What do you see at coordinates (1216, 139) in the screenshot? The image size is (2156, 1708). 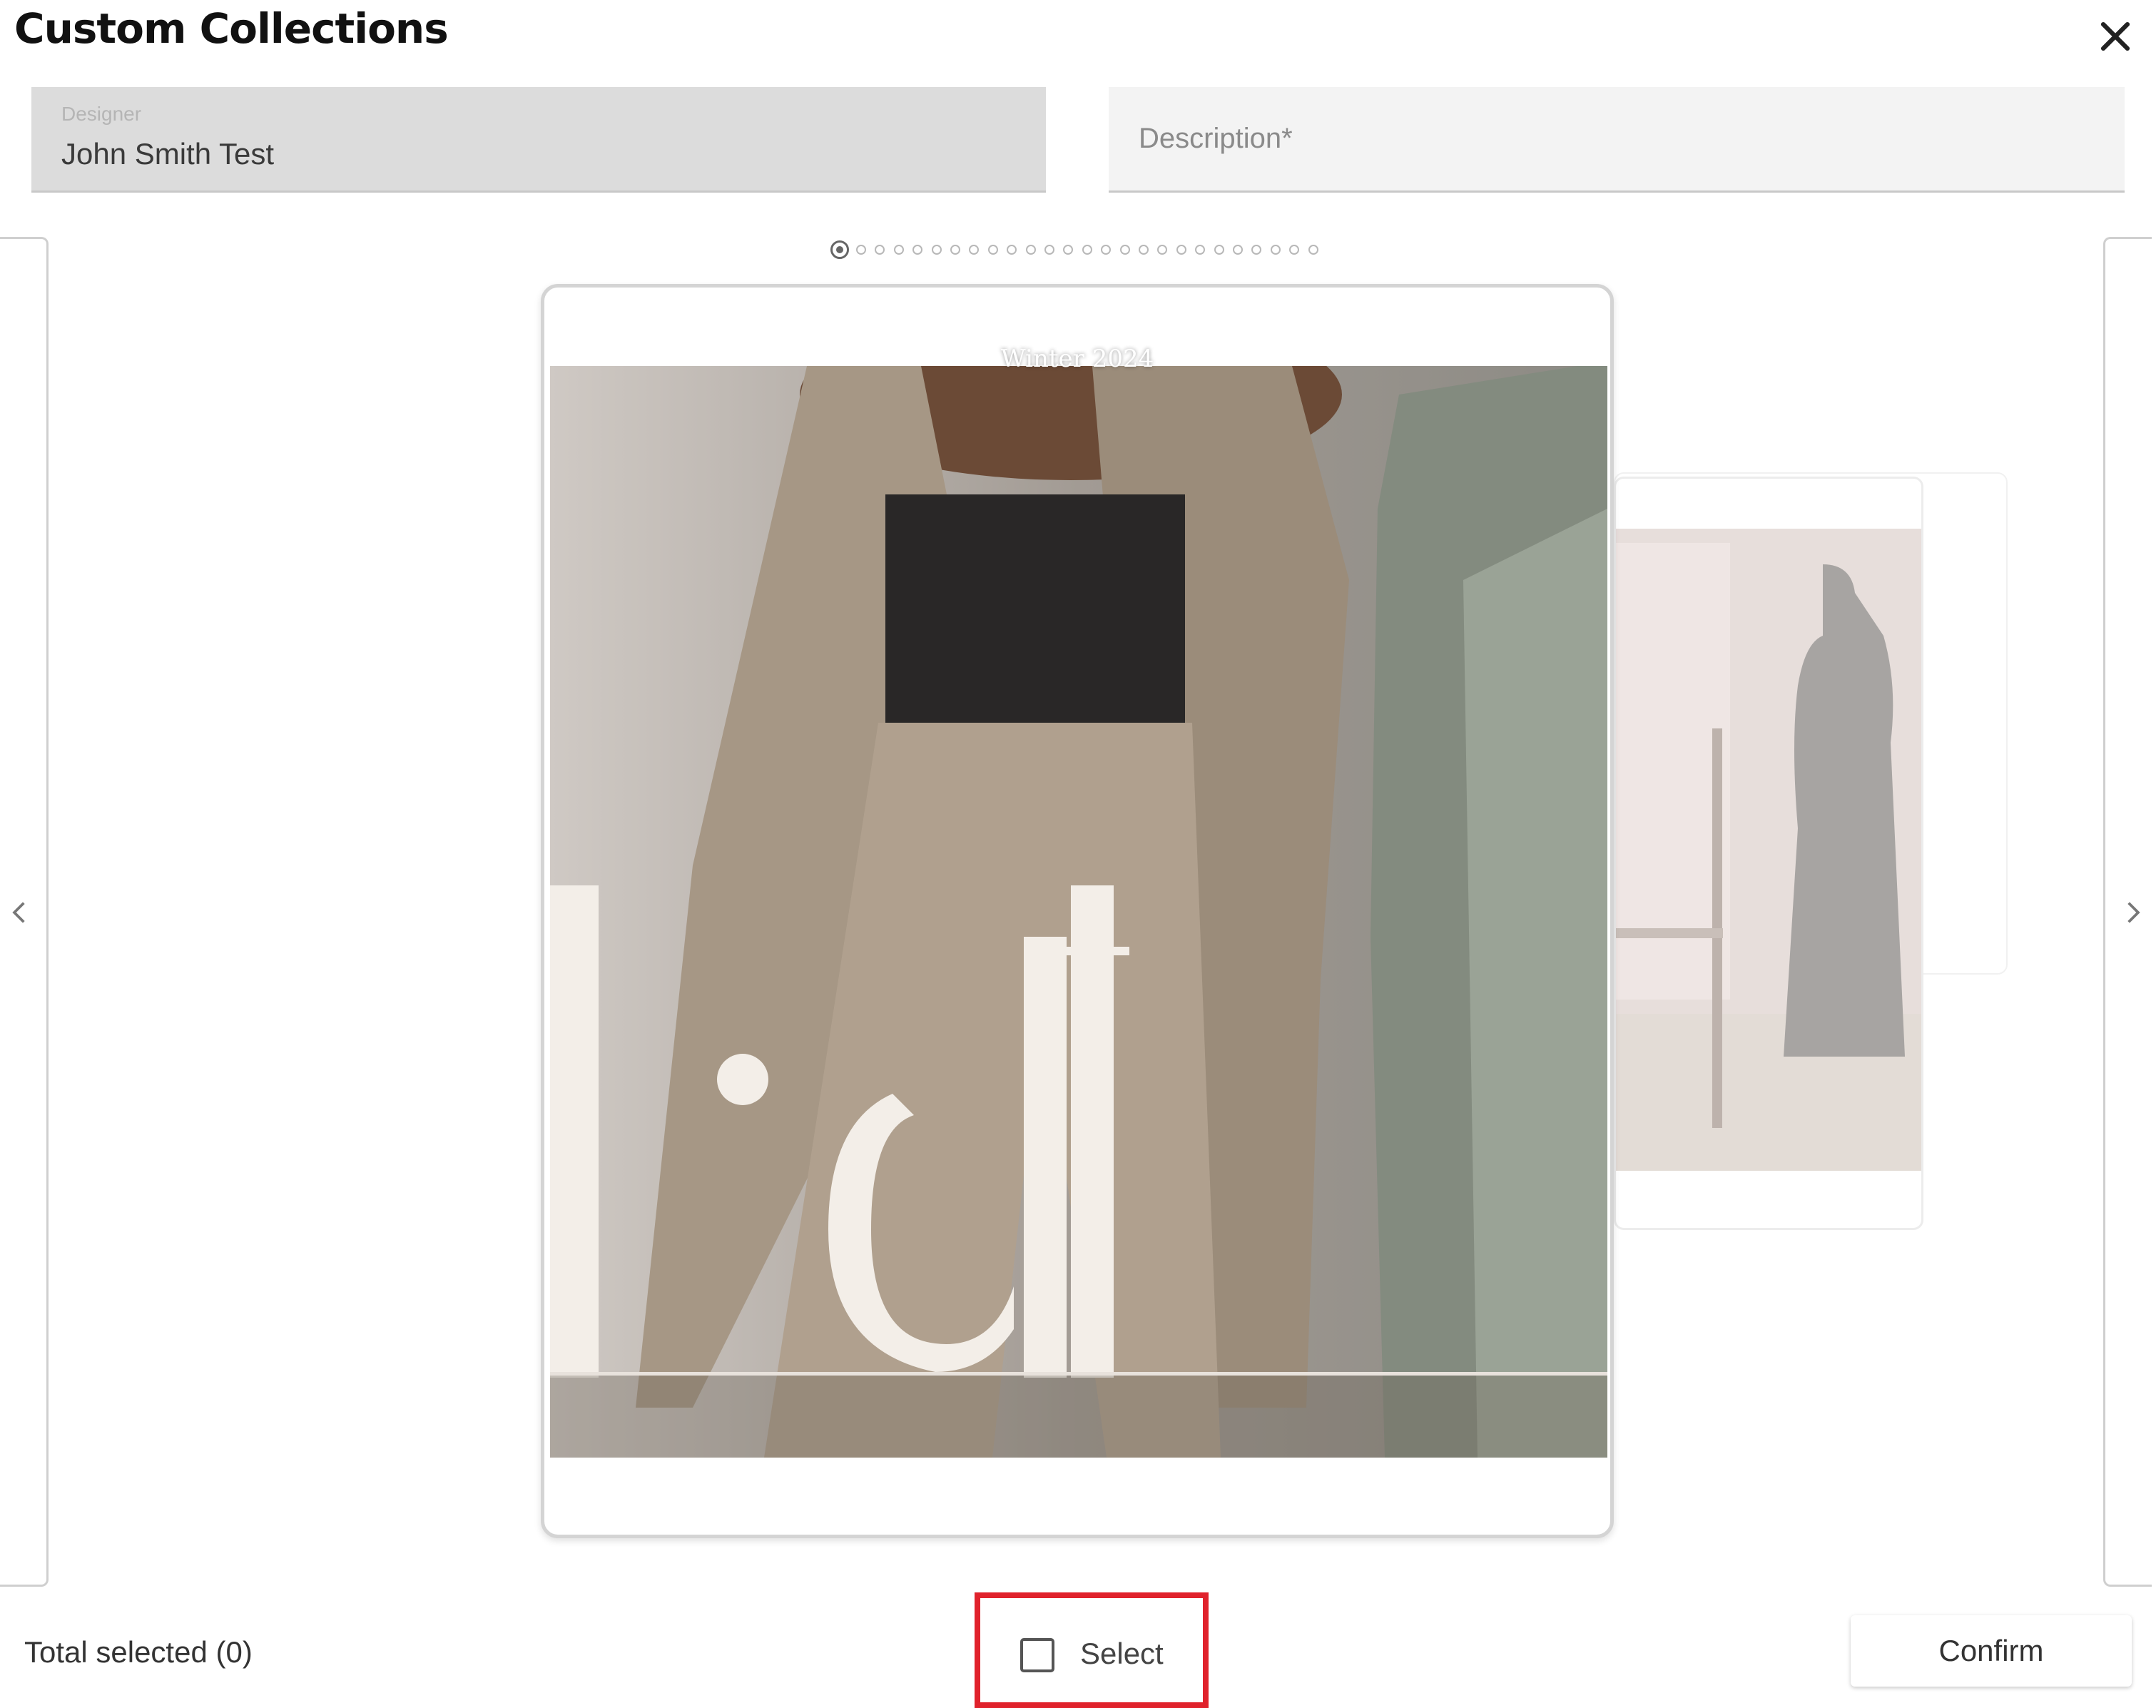 I see `description-input: Description*` at bounding box center [1216, 139].